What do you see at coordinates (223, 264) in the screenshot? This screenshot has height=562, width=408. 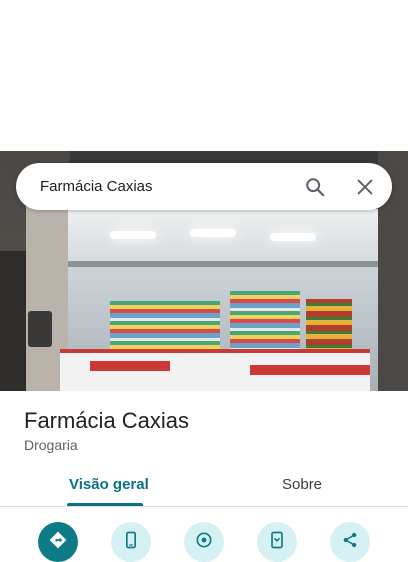 I see `photo-beam` at bounding box center [223, 264].